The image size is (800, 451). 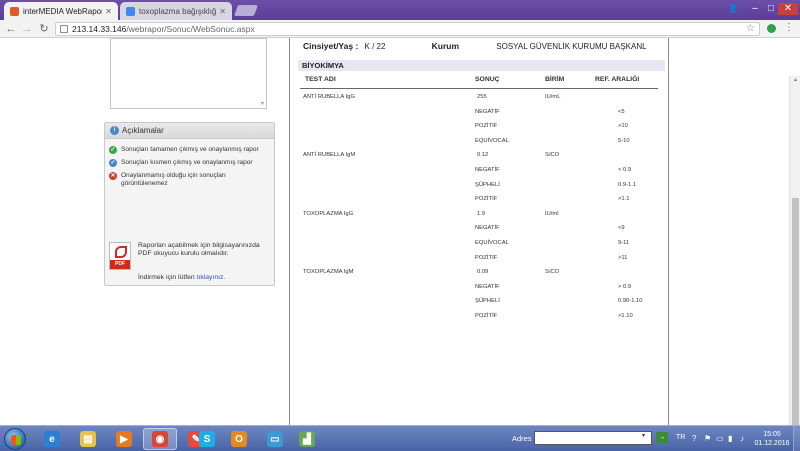 I want to click on column-unit: BİRİM, so click(x=555, y=79).